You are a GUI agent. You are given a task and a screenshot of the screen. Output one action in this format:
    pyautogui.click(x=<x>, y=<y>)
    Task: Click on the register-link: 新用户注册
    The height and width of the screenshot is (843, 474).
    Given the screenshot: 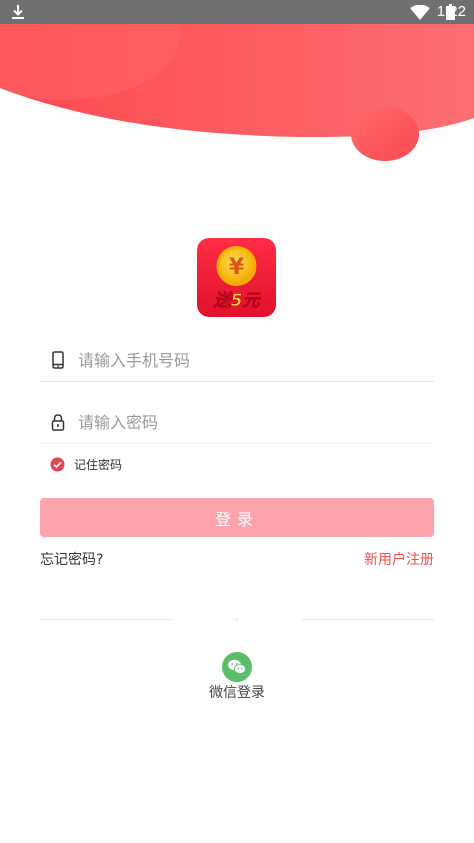 What is the action you would take?
    pyautogui.click(x=399, y=559)
    